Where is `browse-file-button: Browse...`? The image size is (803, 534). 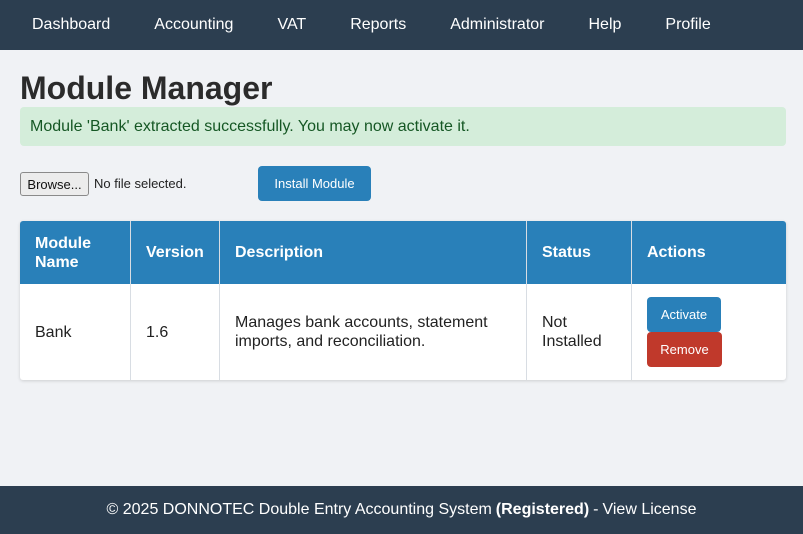
browse-file-button: Browse... is located at coordinates (54, 184).